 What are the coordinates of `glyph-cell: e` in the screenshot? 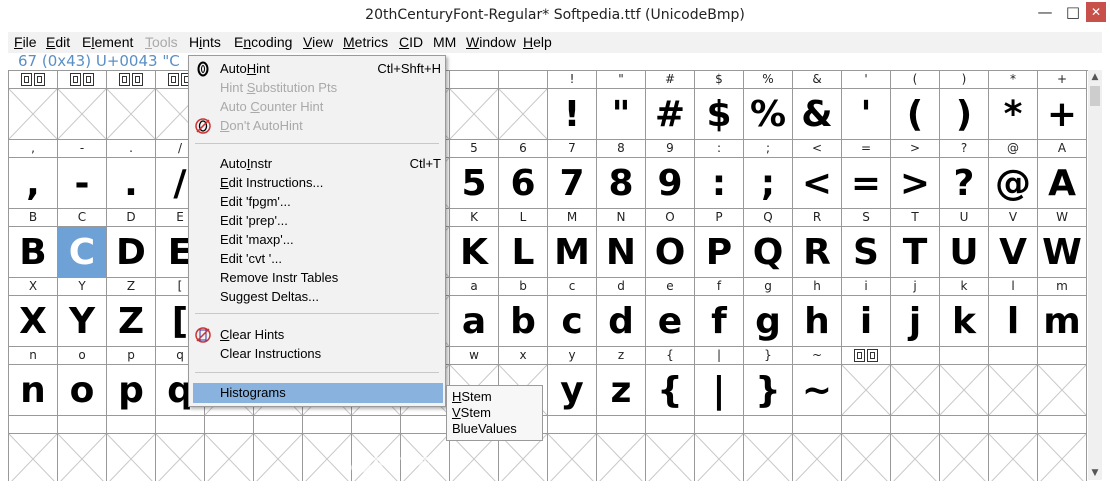 It's located at (670, 321).